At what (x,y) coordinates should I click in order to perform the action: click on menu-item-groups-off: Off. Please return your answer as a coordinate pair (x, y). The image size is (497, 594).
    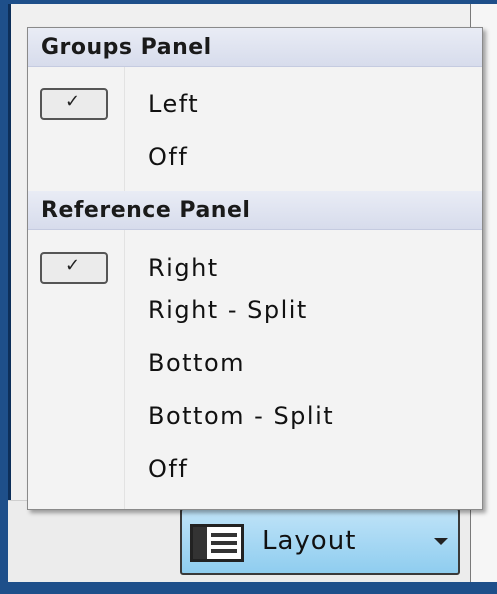
    Looking at the image, I should click on (255, 157).